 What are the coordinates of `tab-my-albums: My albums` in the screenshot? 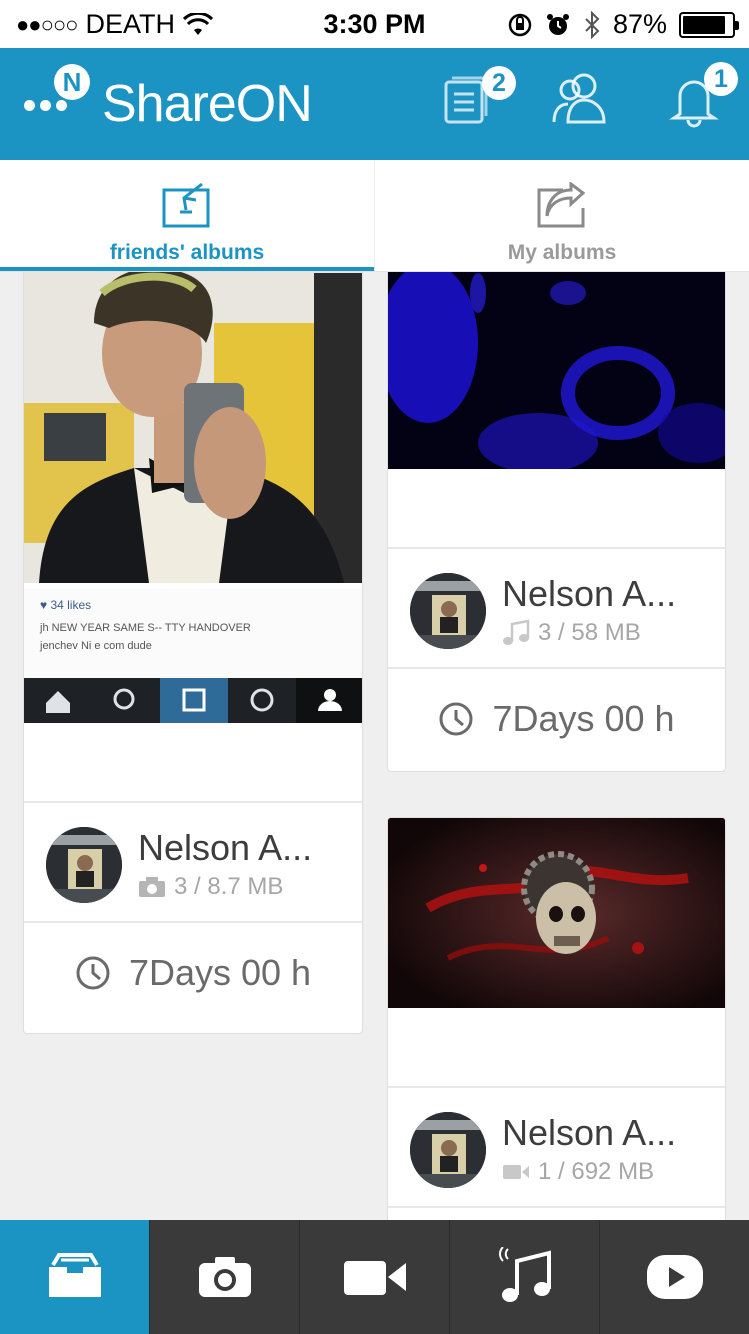 It's located at (561, 215).